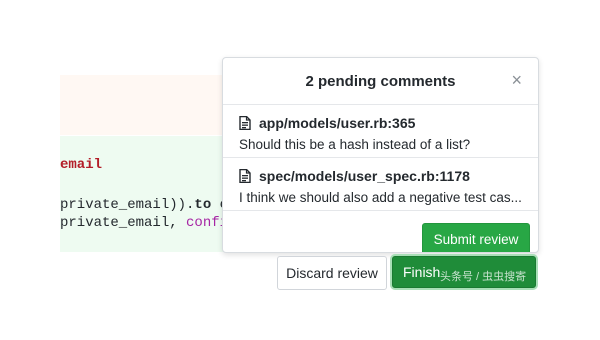 The image size is (600, 340). I want to click on code-line2-prefix: private_email))., so click(127, 205).